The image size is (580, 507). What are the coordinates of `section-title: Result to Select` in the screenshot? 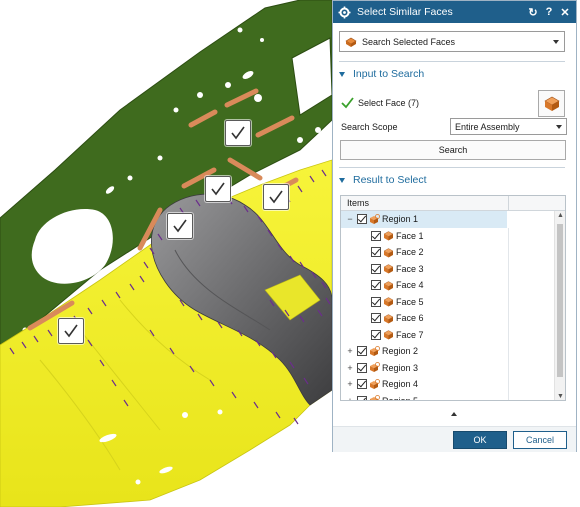 It's located at (390, 180).